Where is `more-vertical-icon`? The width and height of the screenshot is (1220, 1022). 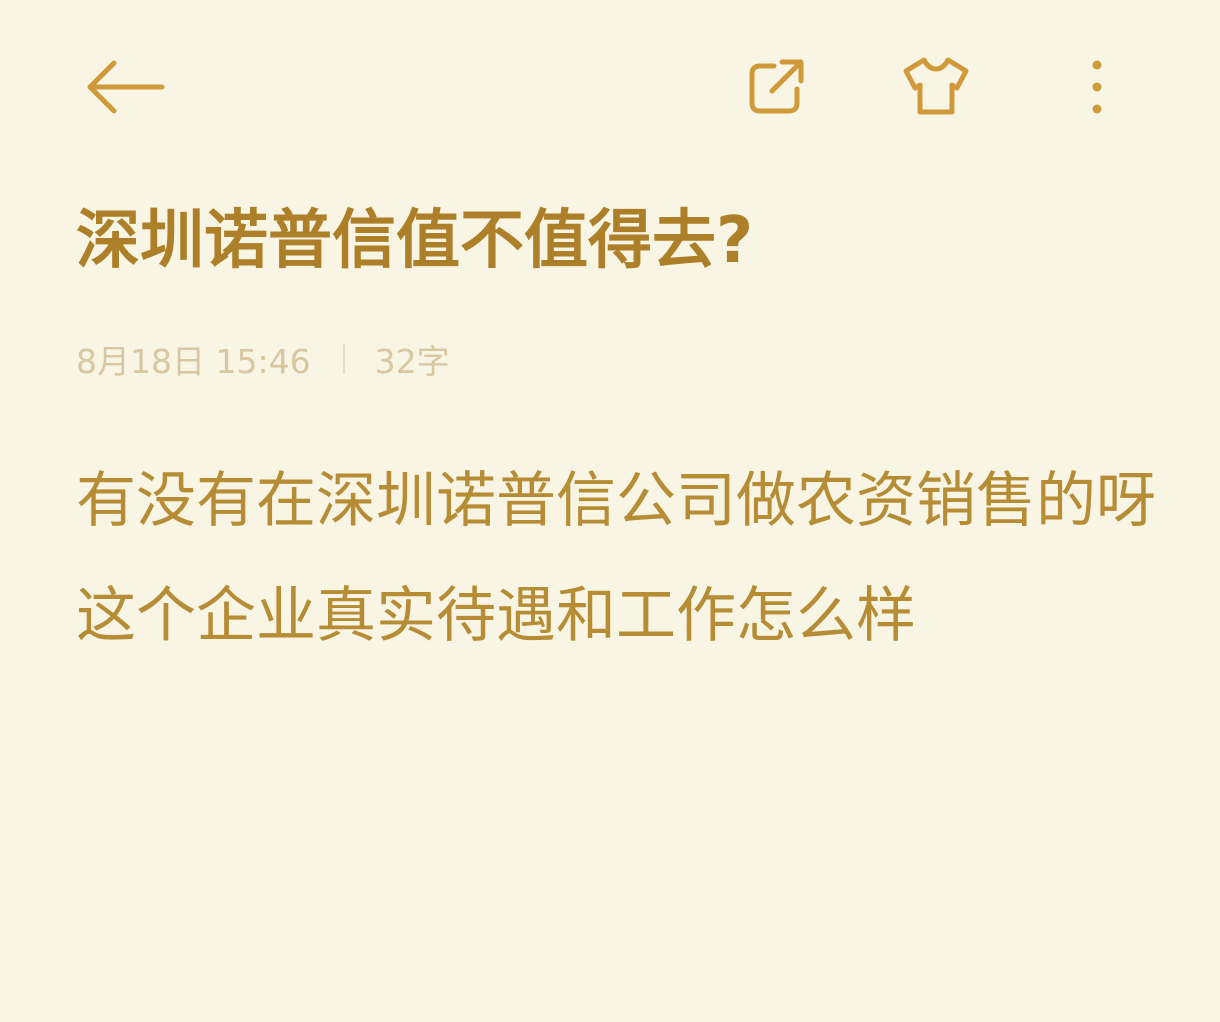
more-vertical-icon is located at coordinates (1097, 87).